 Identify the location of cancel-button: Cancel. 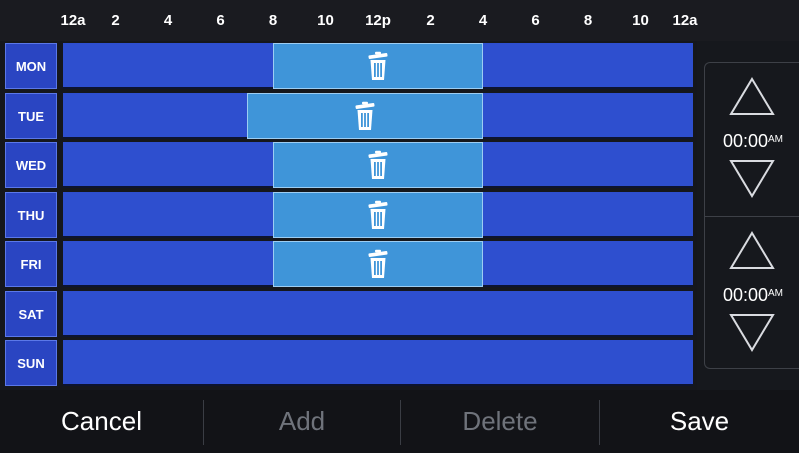
(101, 421).